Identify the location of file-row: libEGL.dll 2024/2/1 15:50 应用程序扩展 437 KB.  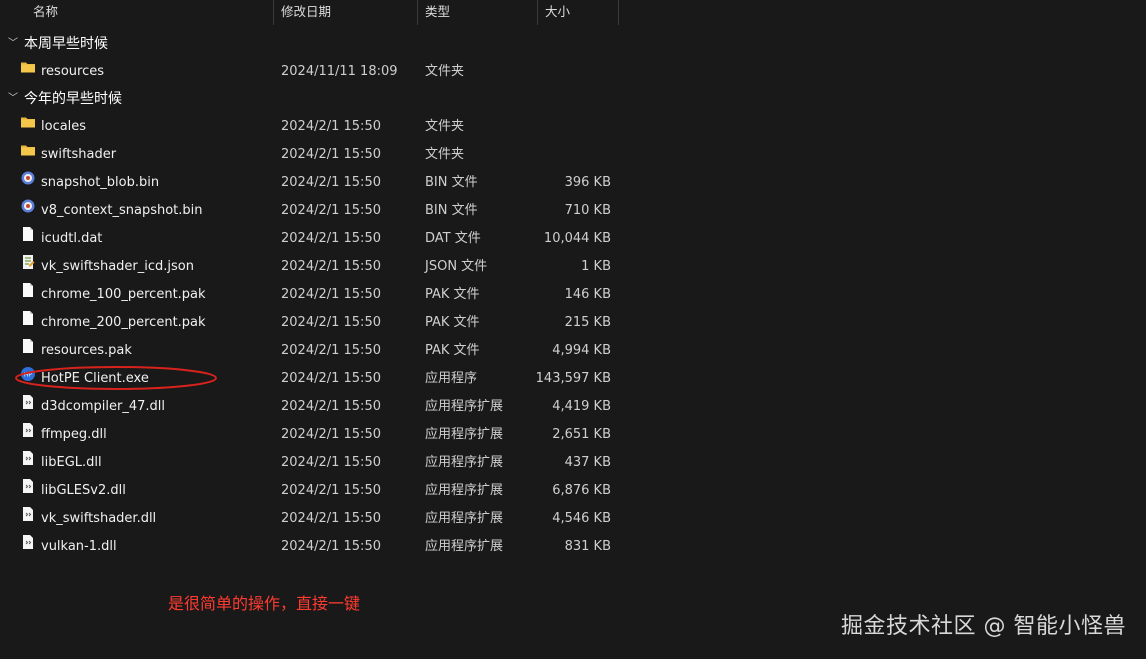
(310, 463).